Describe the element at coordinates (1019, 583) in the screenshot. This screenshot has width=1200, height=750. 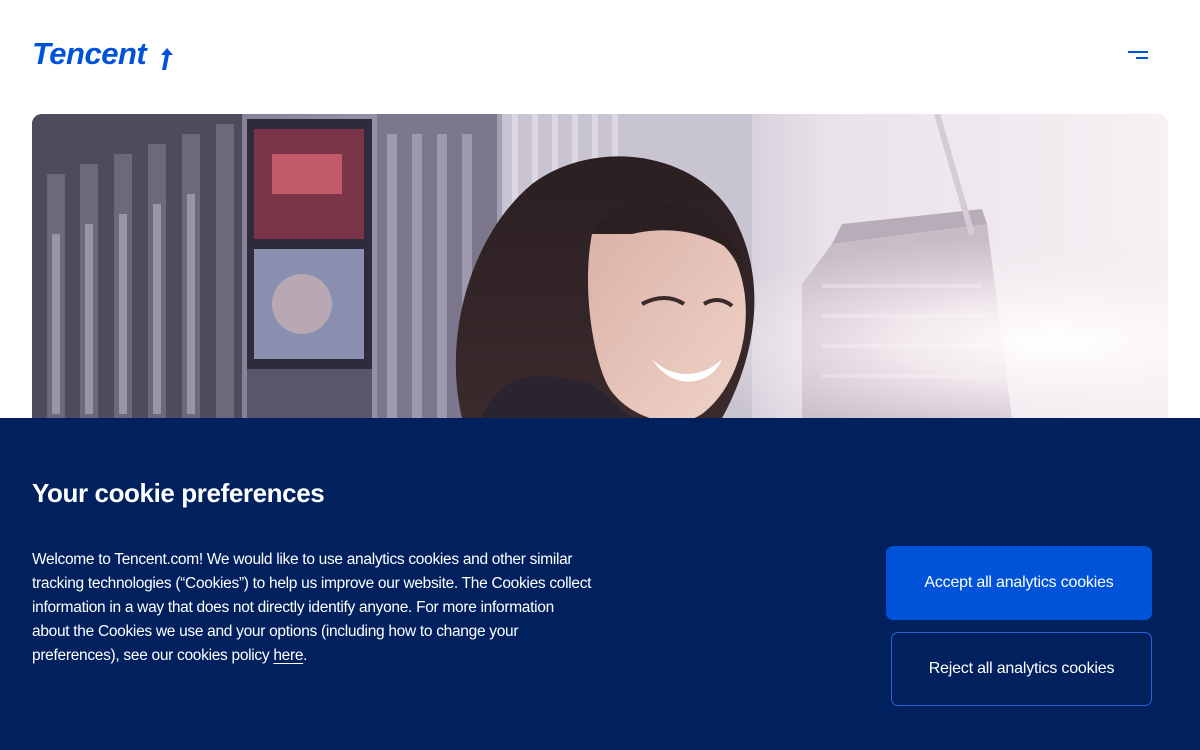
I see `accept-cookies-button: Accept all analytics cookies` at that location.